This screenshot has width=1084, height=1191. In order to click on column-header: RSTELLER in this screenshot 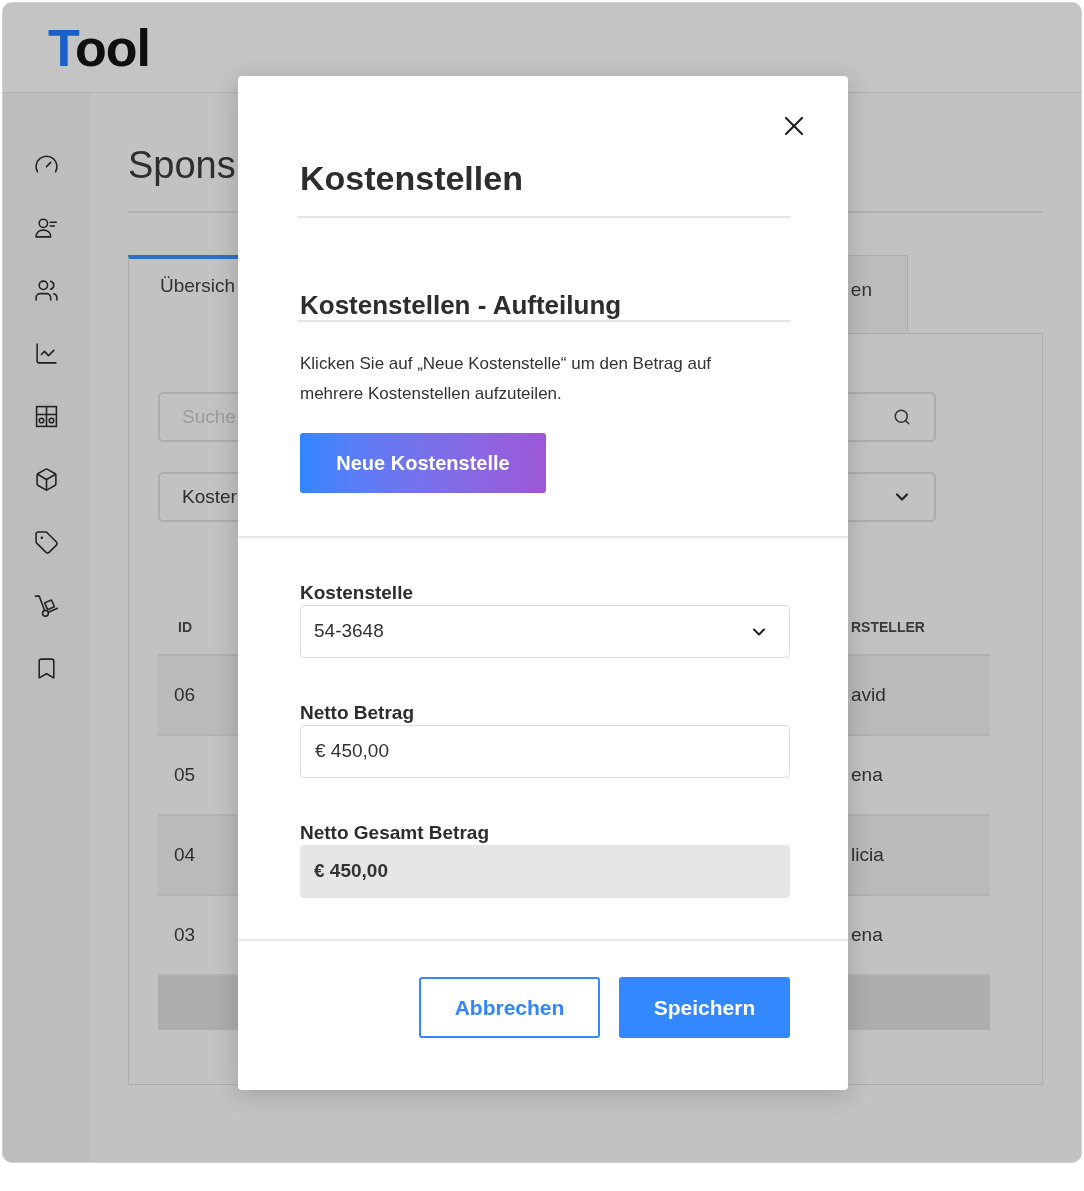, I will do `click(888, 627)`.